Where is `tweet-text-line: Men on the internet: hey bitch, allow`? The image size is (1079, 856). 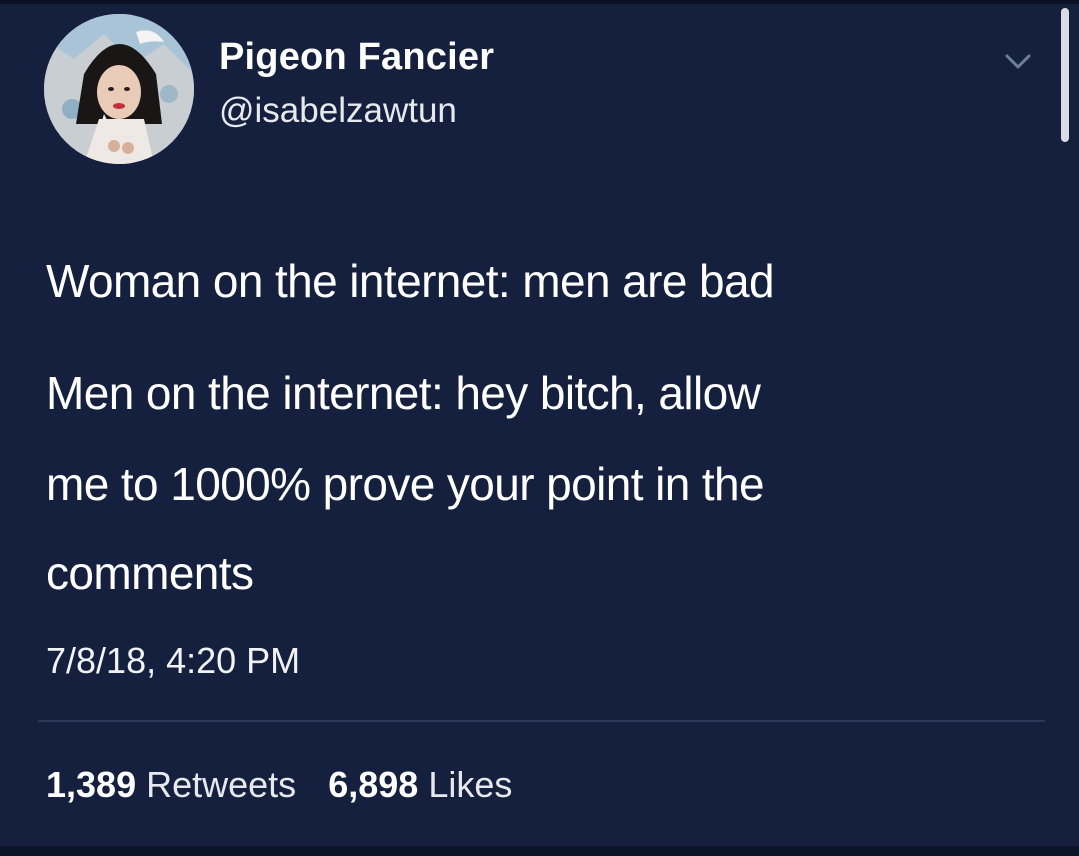 tweet-text-line: Men on the internet: hey bitch, allow is located at coordinates (403, 393).